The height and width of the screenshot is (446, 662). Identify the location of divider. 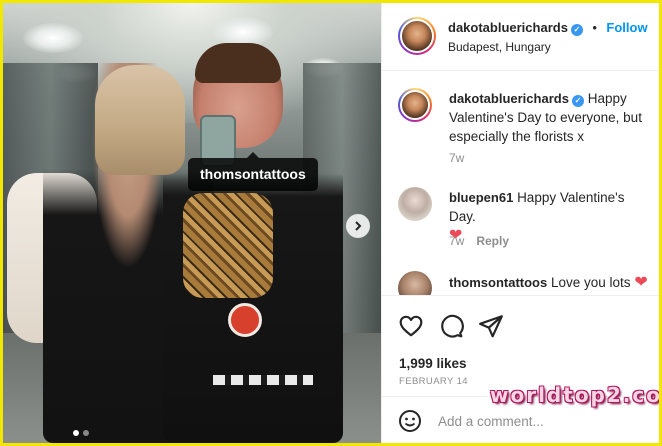
(520, 295).